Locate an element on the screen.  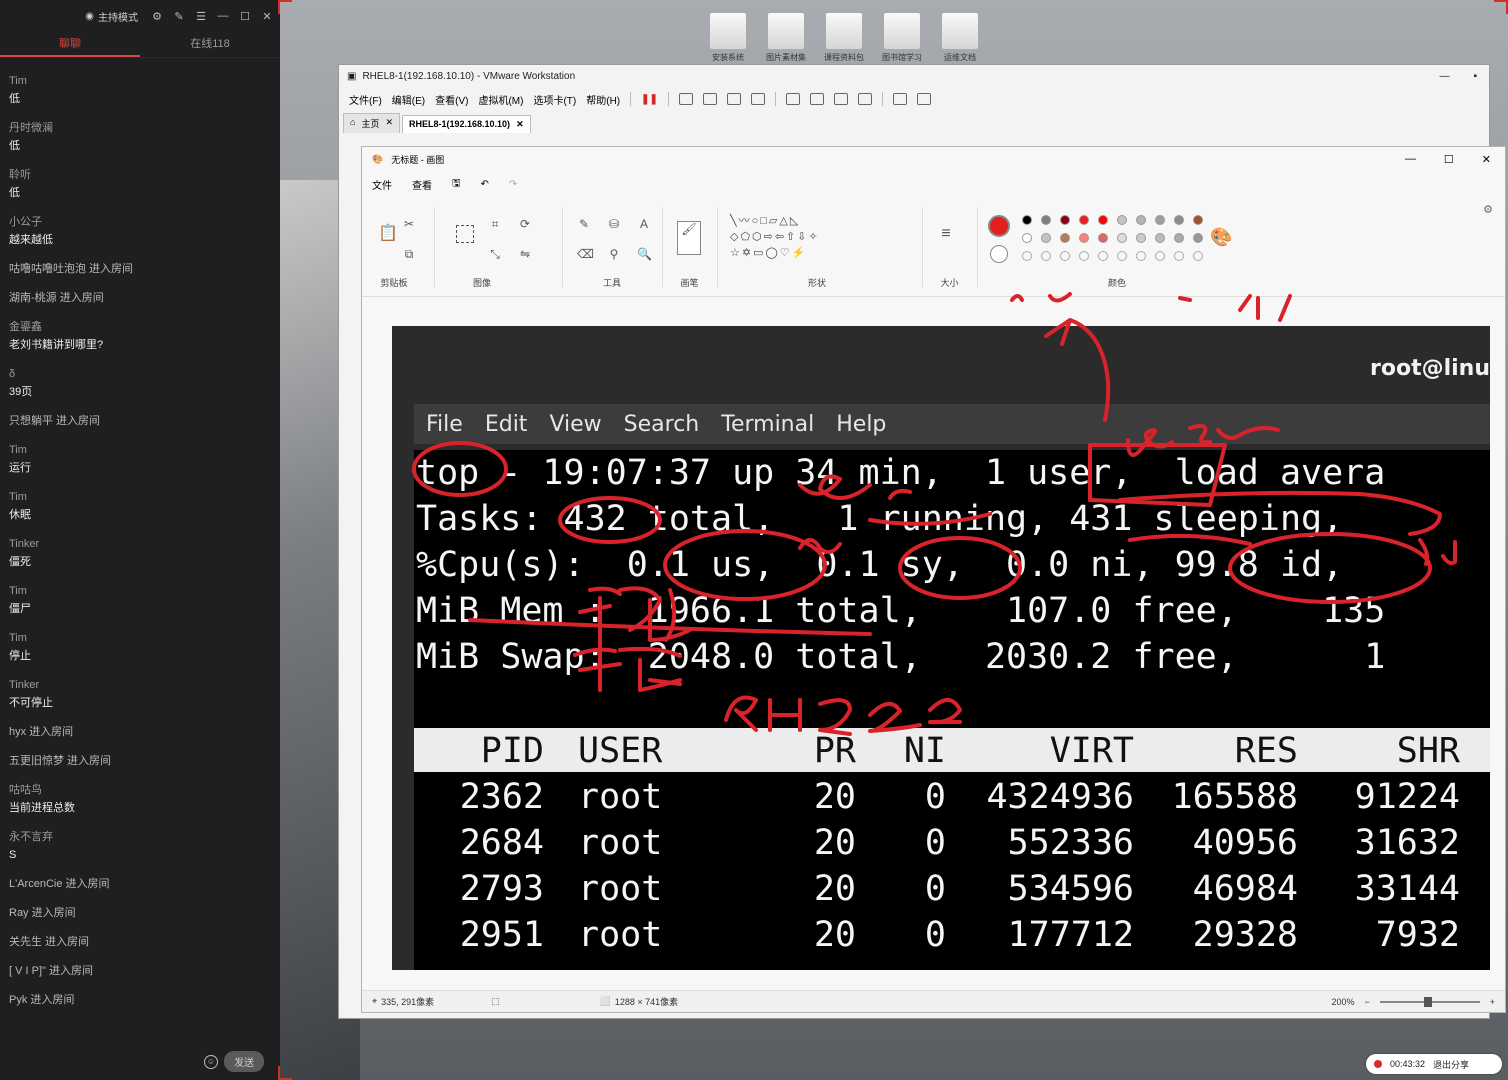
paste-icon: 📋 is located at coordinates (388, 234).